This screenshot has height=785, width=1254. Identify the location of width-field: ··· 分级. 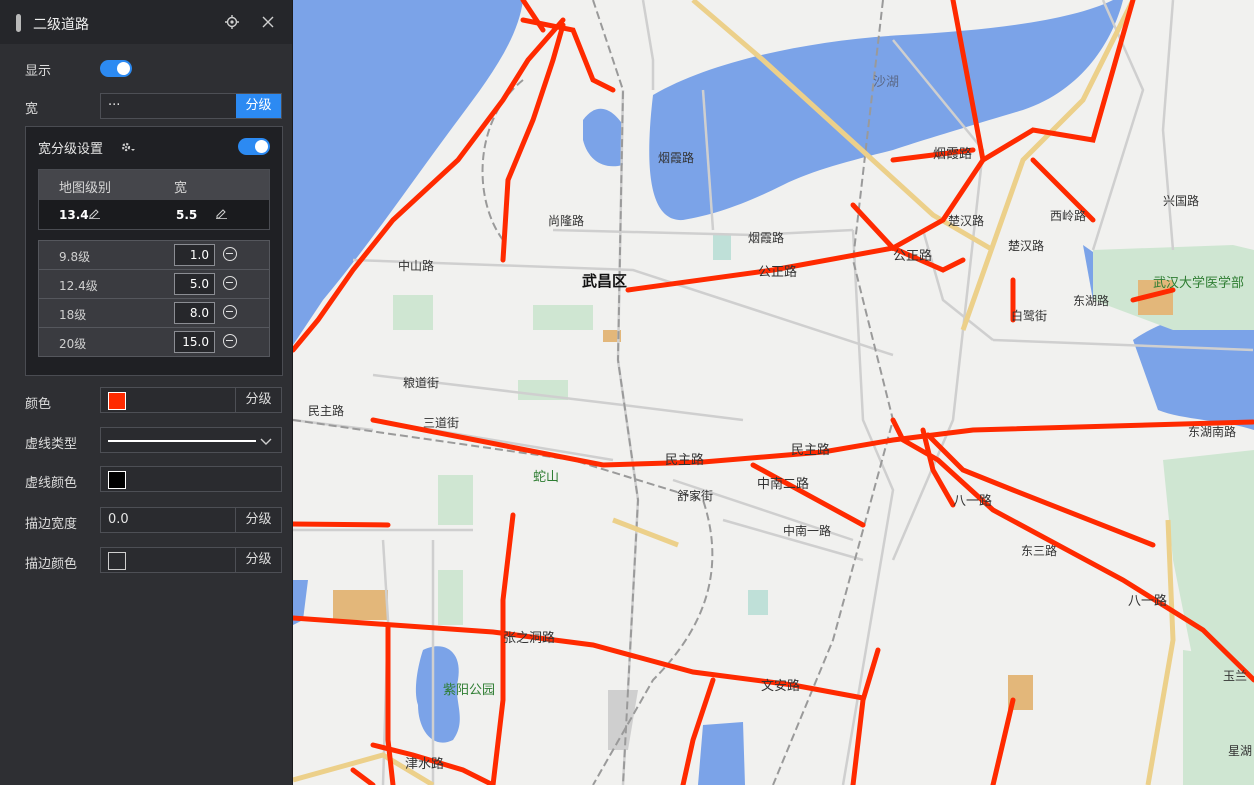
(191, 106).